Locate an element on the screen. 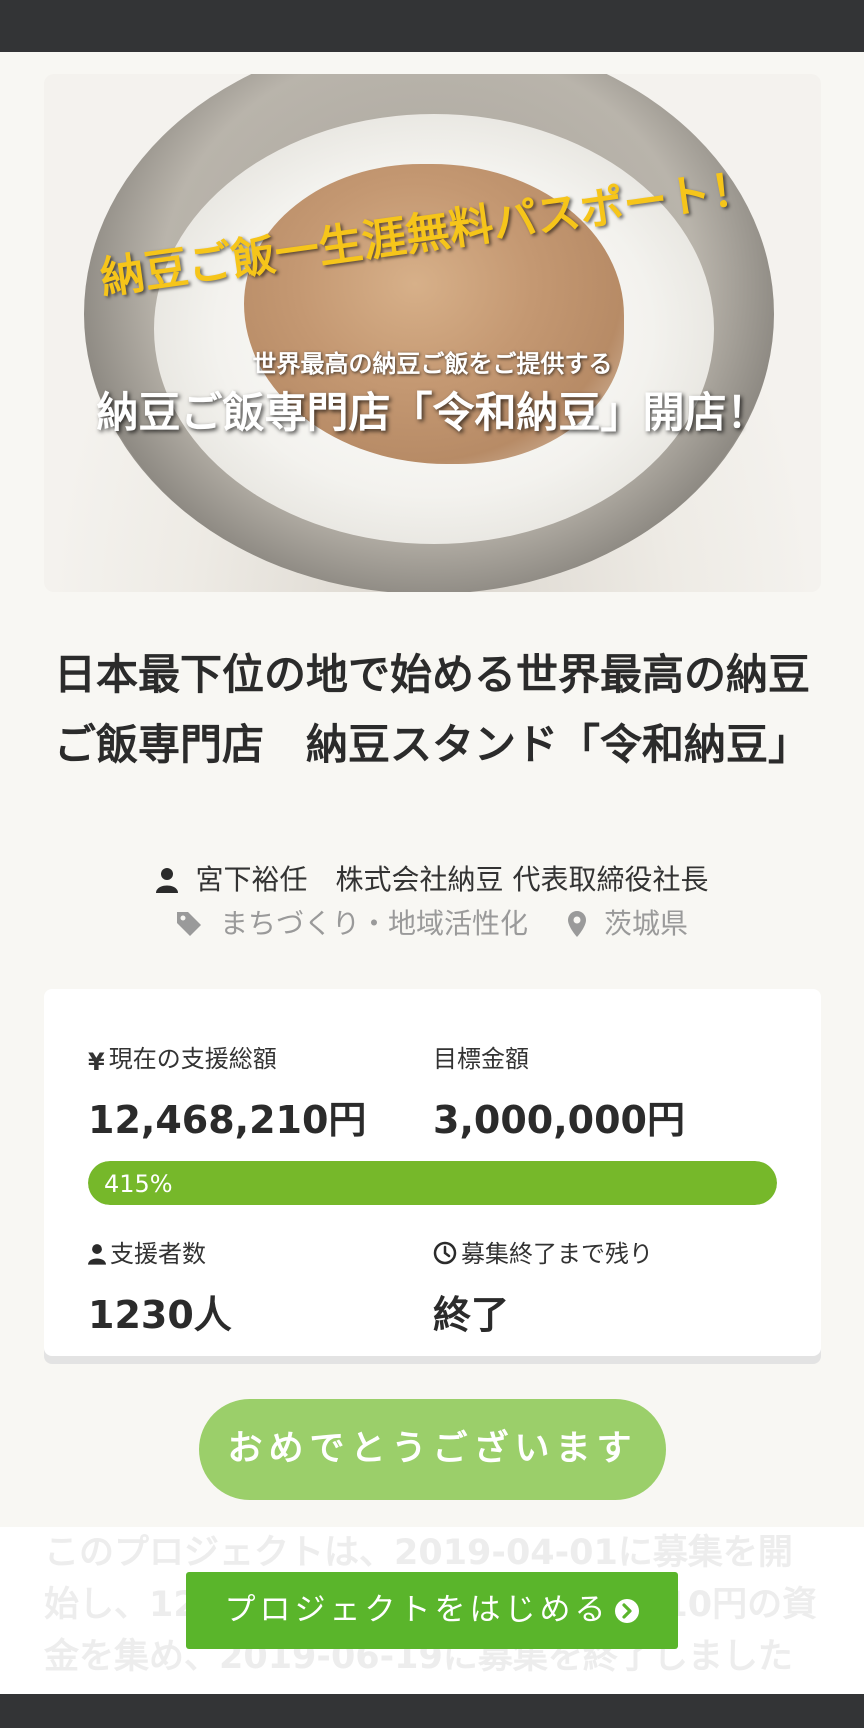 This screenshot has width=864, height=1728. tag-icon is located at coordinates (189, 927).